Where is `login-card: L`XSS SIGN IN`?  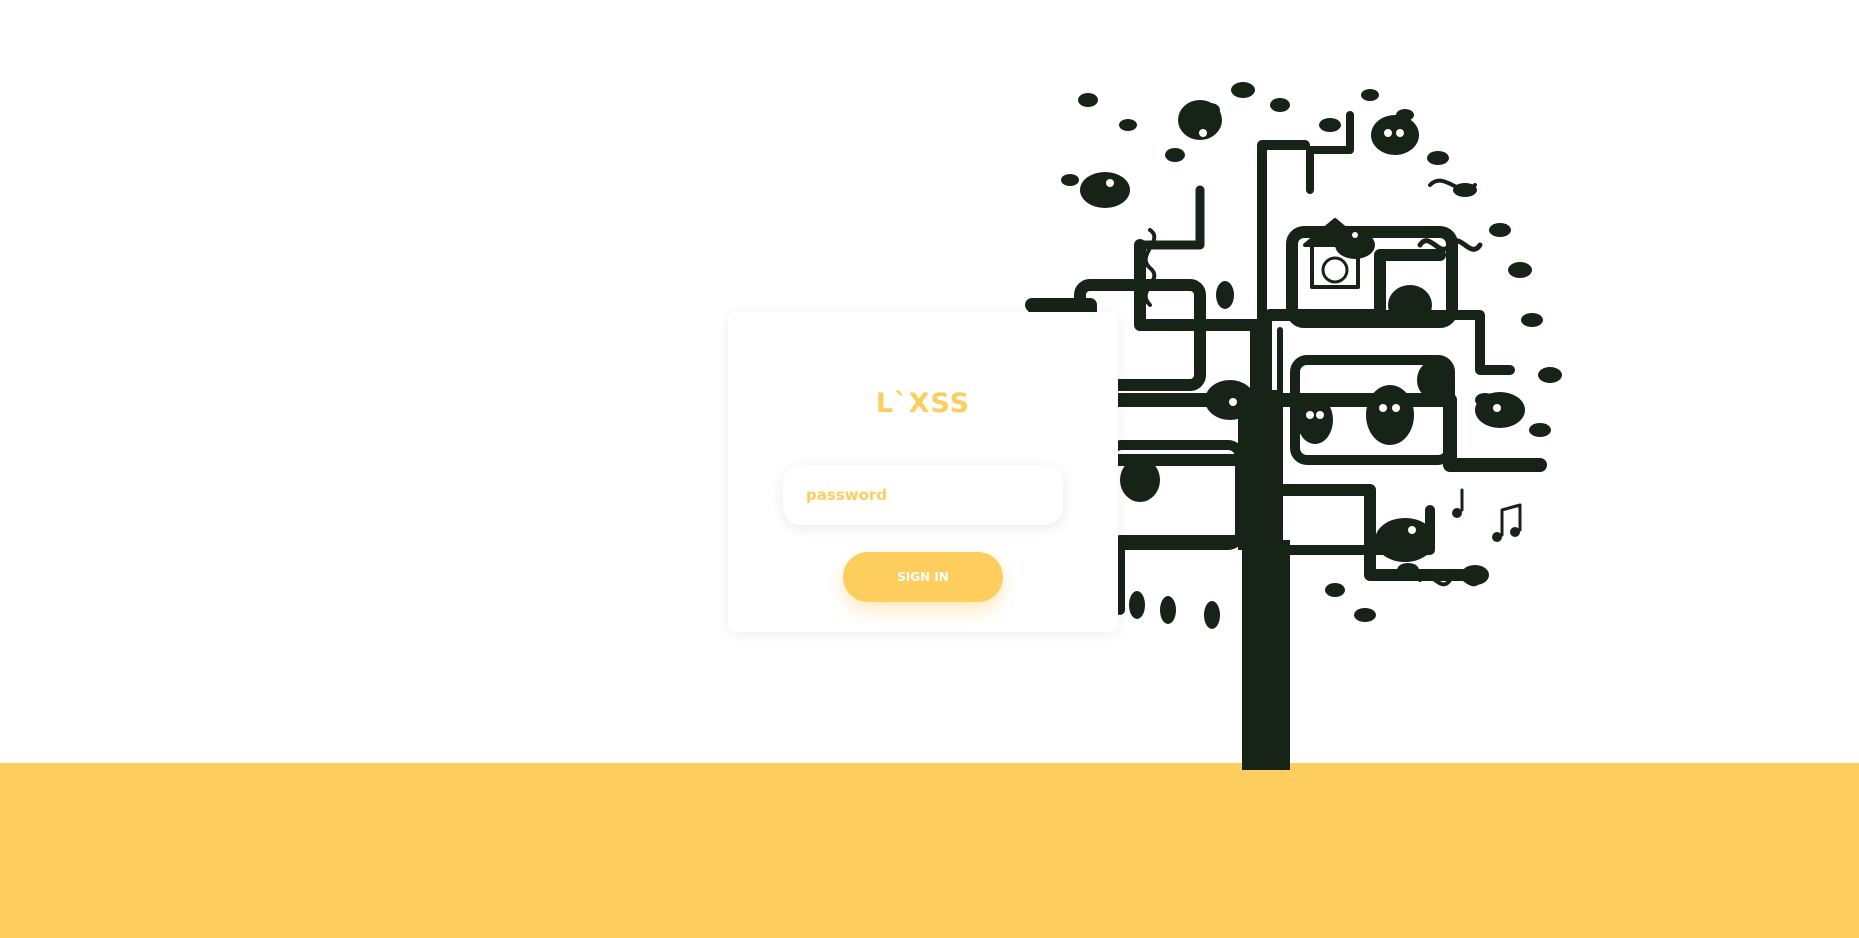
login-card: L`XSS SIGN IN is located at coordinates (923, 472).